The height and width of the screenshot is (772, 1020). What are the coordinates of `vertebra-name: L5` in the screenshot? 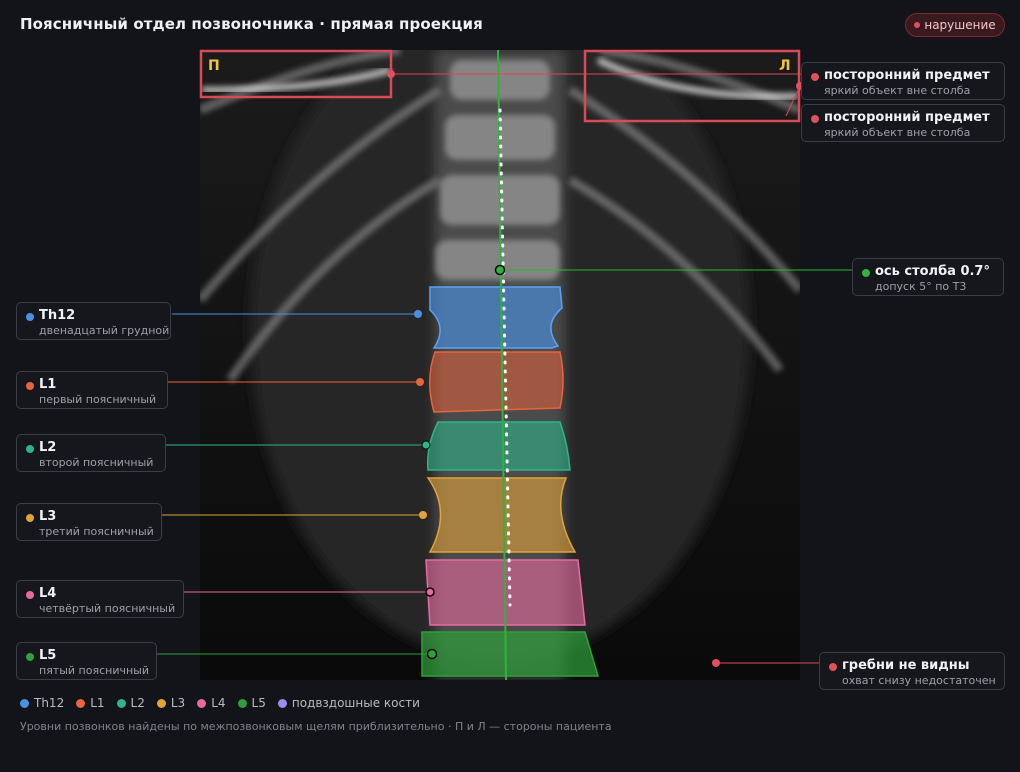 It's located at (48, 655).